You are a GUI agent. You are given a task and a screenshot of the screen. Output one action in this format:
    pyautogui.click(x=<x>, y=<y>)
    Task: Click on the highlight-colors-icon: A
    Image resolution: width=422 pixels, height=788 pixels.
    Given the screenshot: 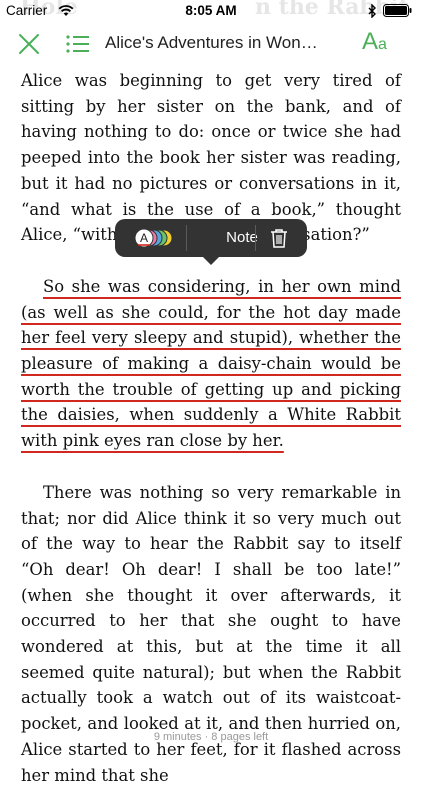 What is the action you would take?
    pyautogui.click(x=150, y=238)
    